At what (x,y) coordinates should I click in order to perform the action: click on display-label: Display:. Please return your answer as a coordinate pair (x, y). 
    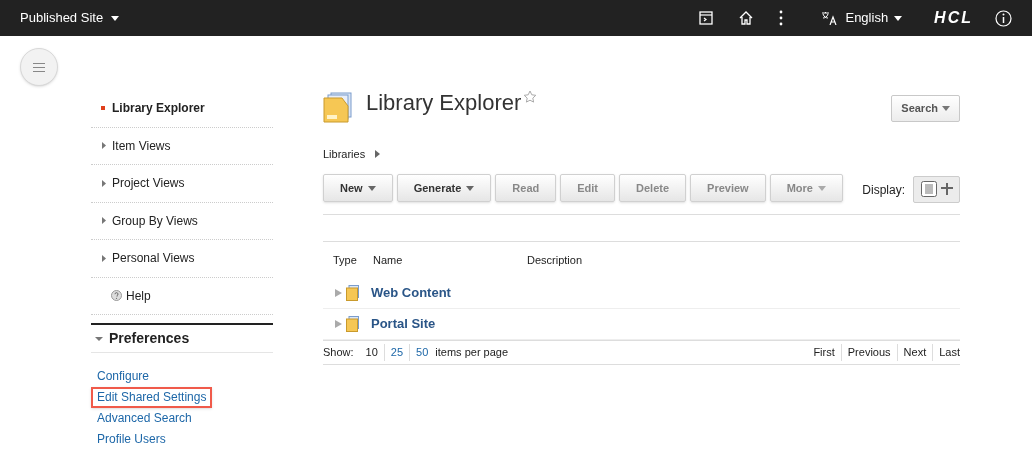
    Looking at the image, I should click on (883, 190).